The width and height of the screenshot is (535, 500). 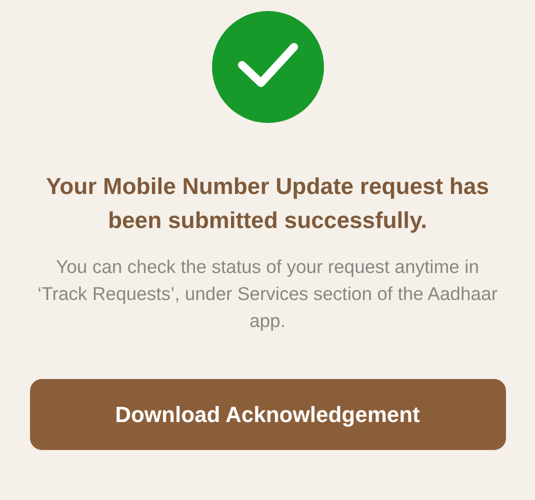 I want to click on status-message: You can check the status of your request anytime in ‘Track Requests’, under Services section of the Aadhaar app., so click(x=267, y=294).